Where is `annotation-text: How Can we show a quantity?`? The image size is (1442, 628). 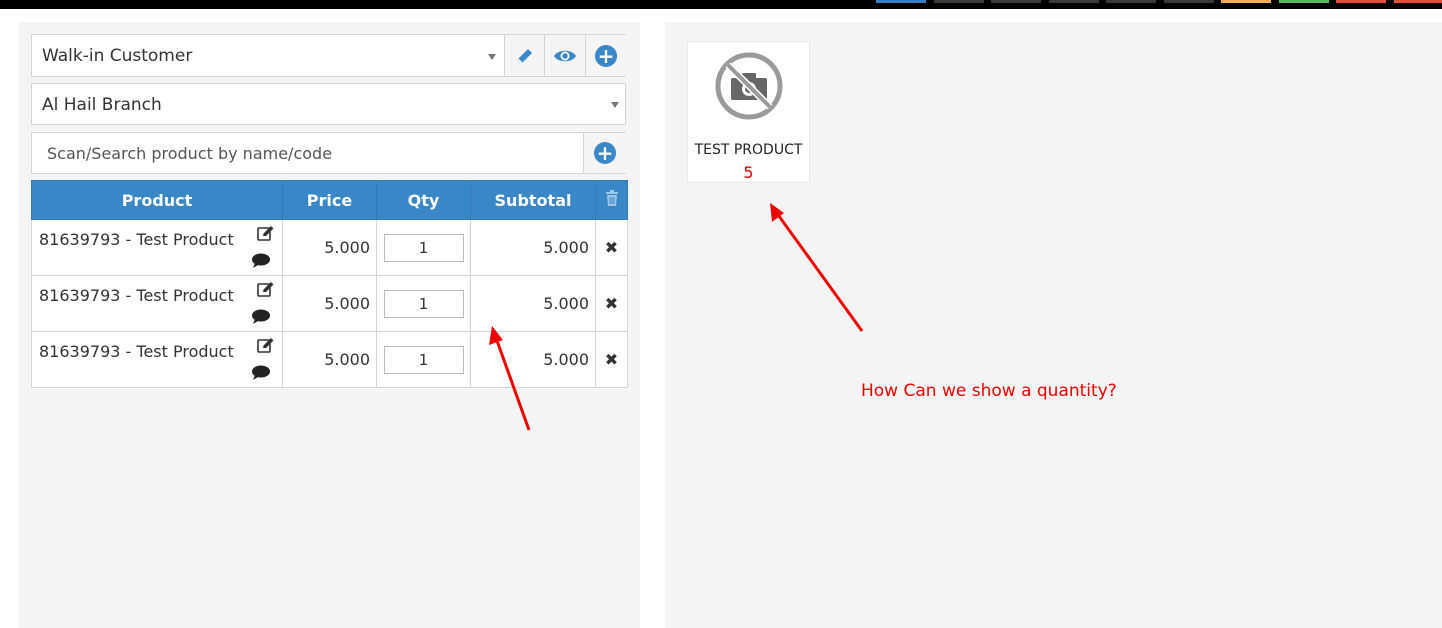
annotation-text: How Can we show a quantity? is located at coordinates (989, 391).